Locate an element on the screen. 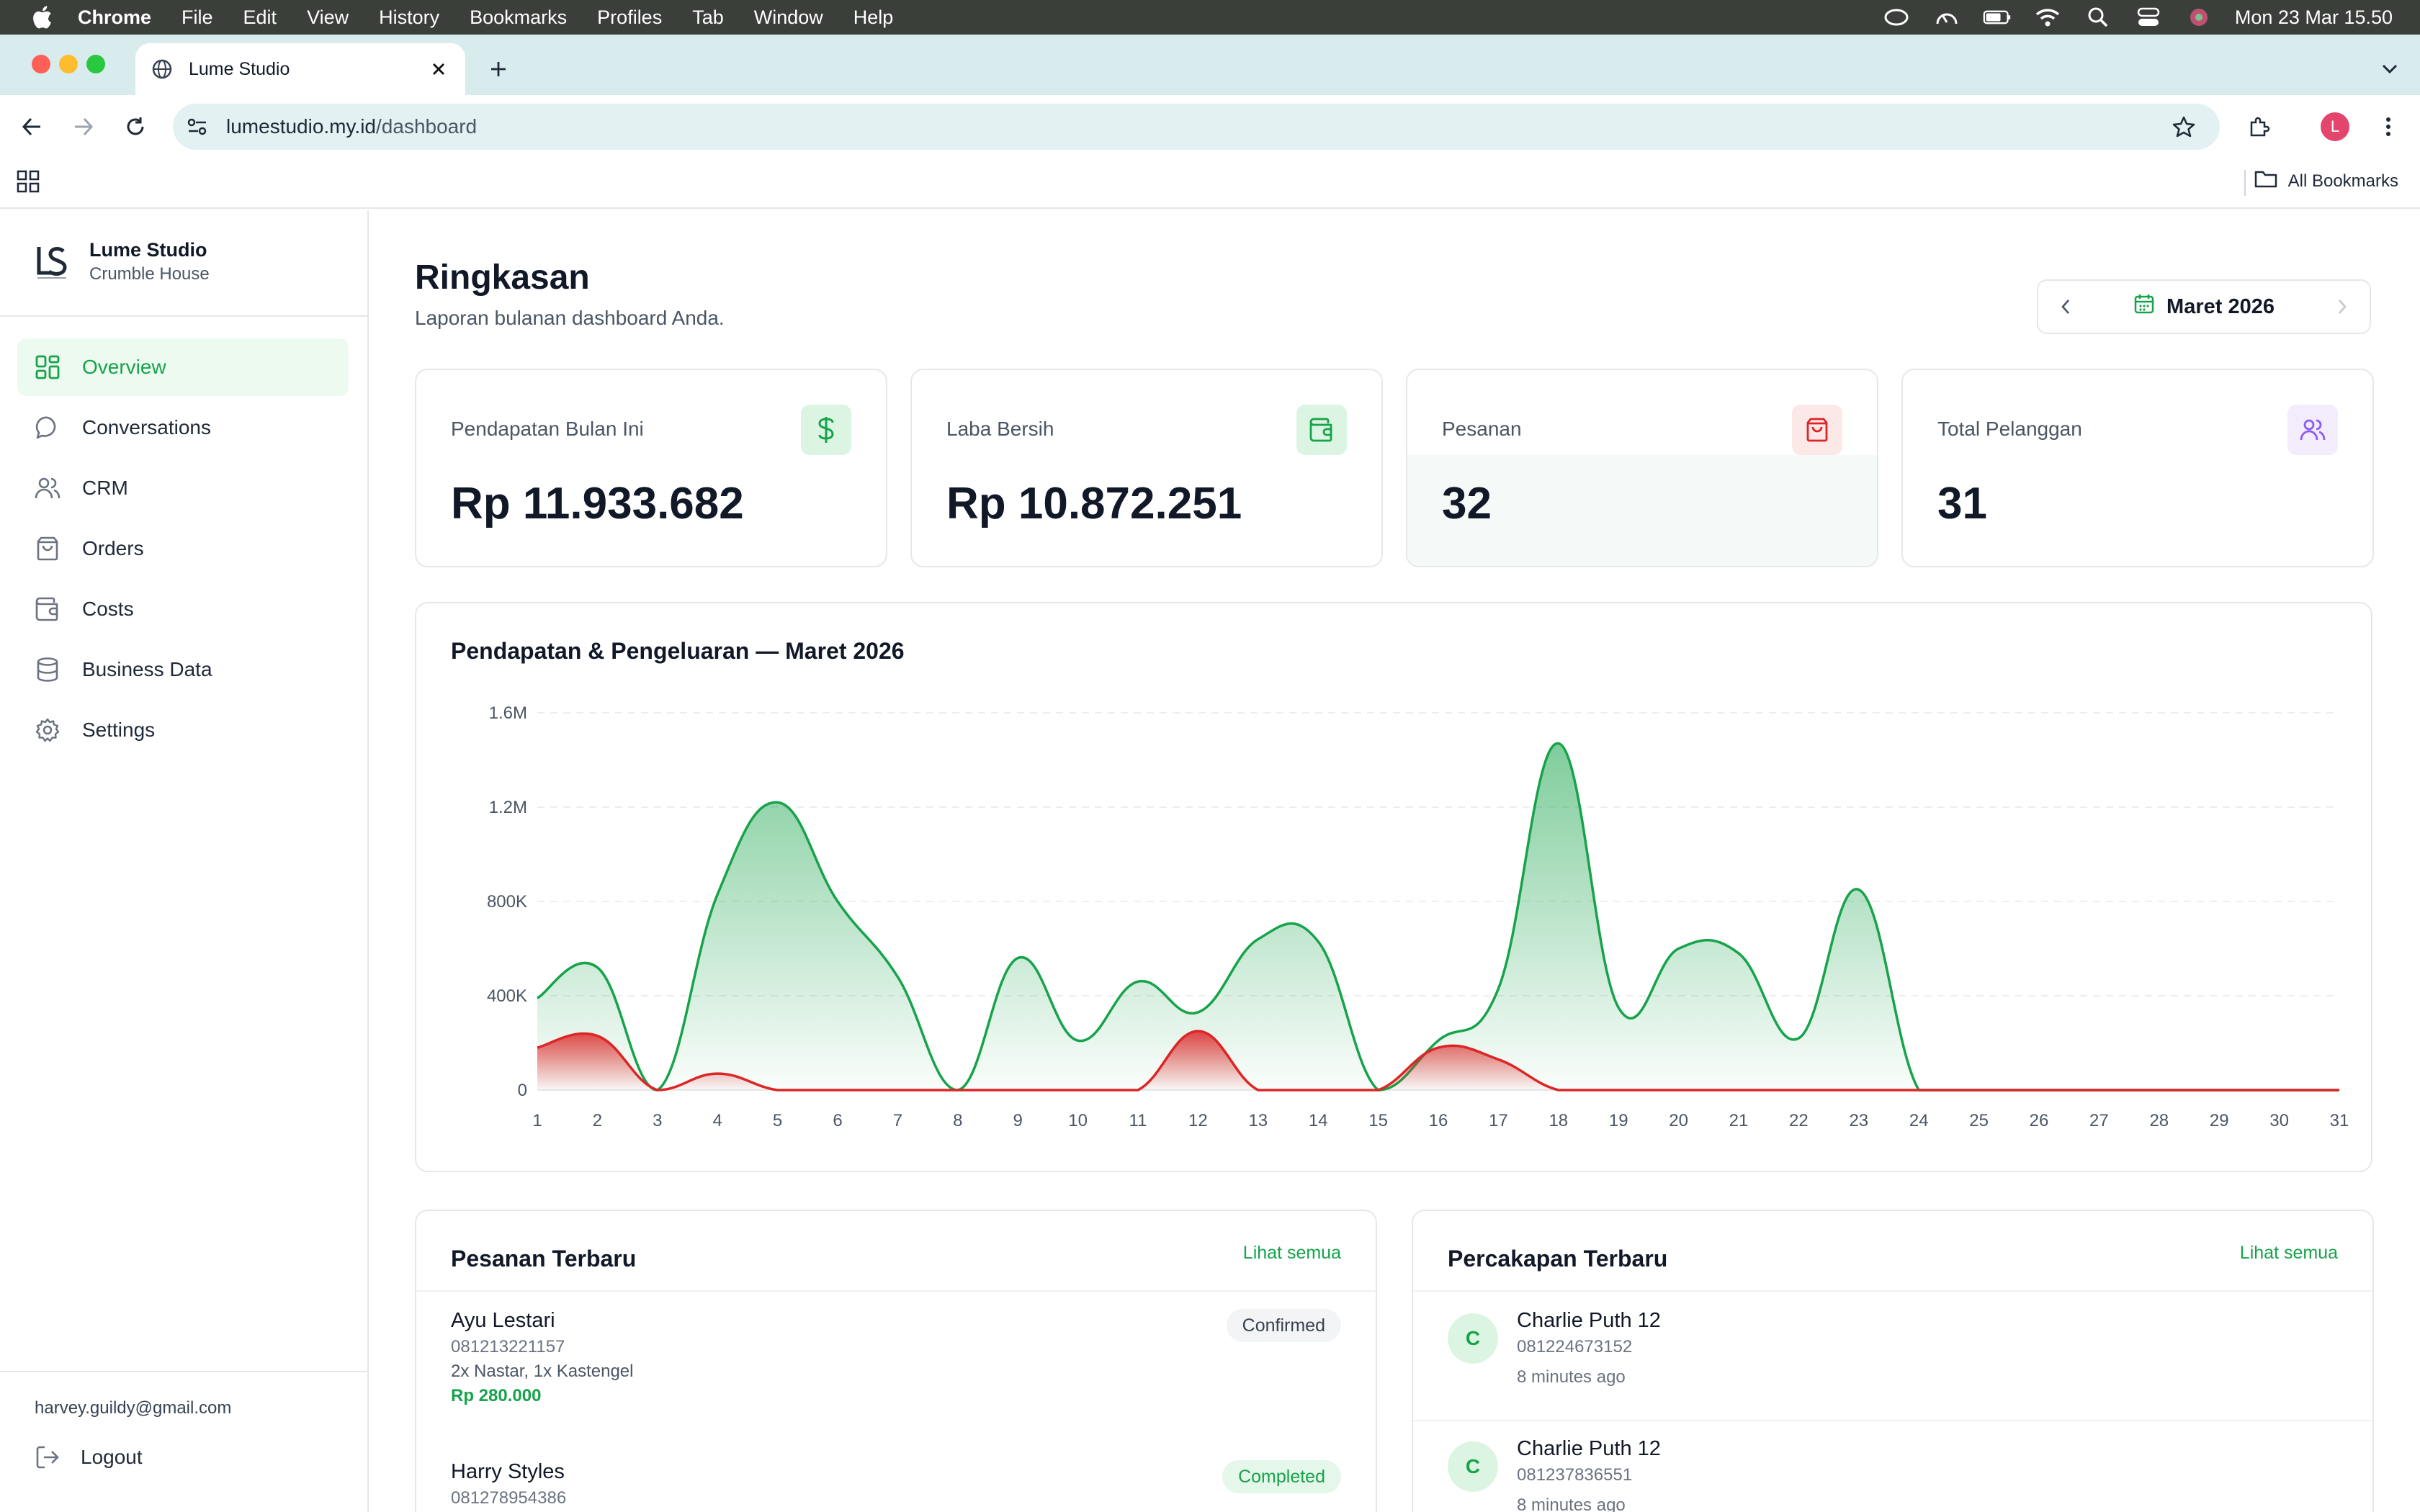  database-icon is located at coordinates (47, 669).